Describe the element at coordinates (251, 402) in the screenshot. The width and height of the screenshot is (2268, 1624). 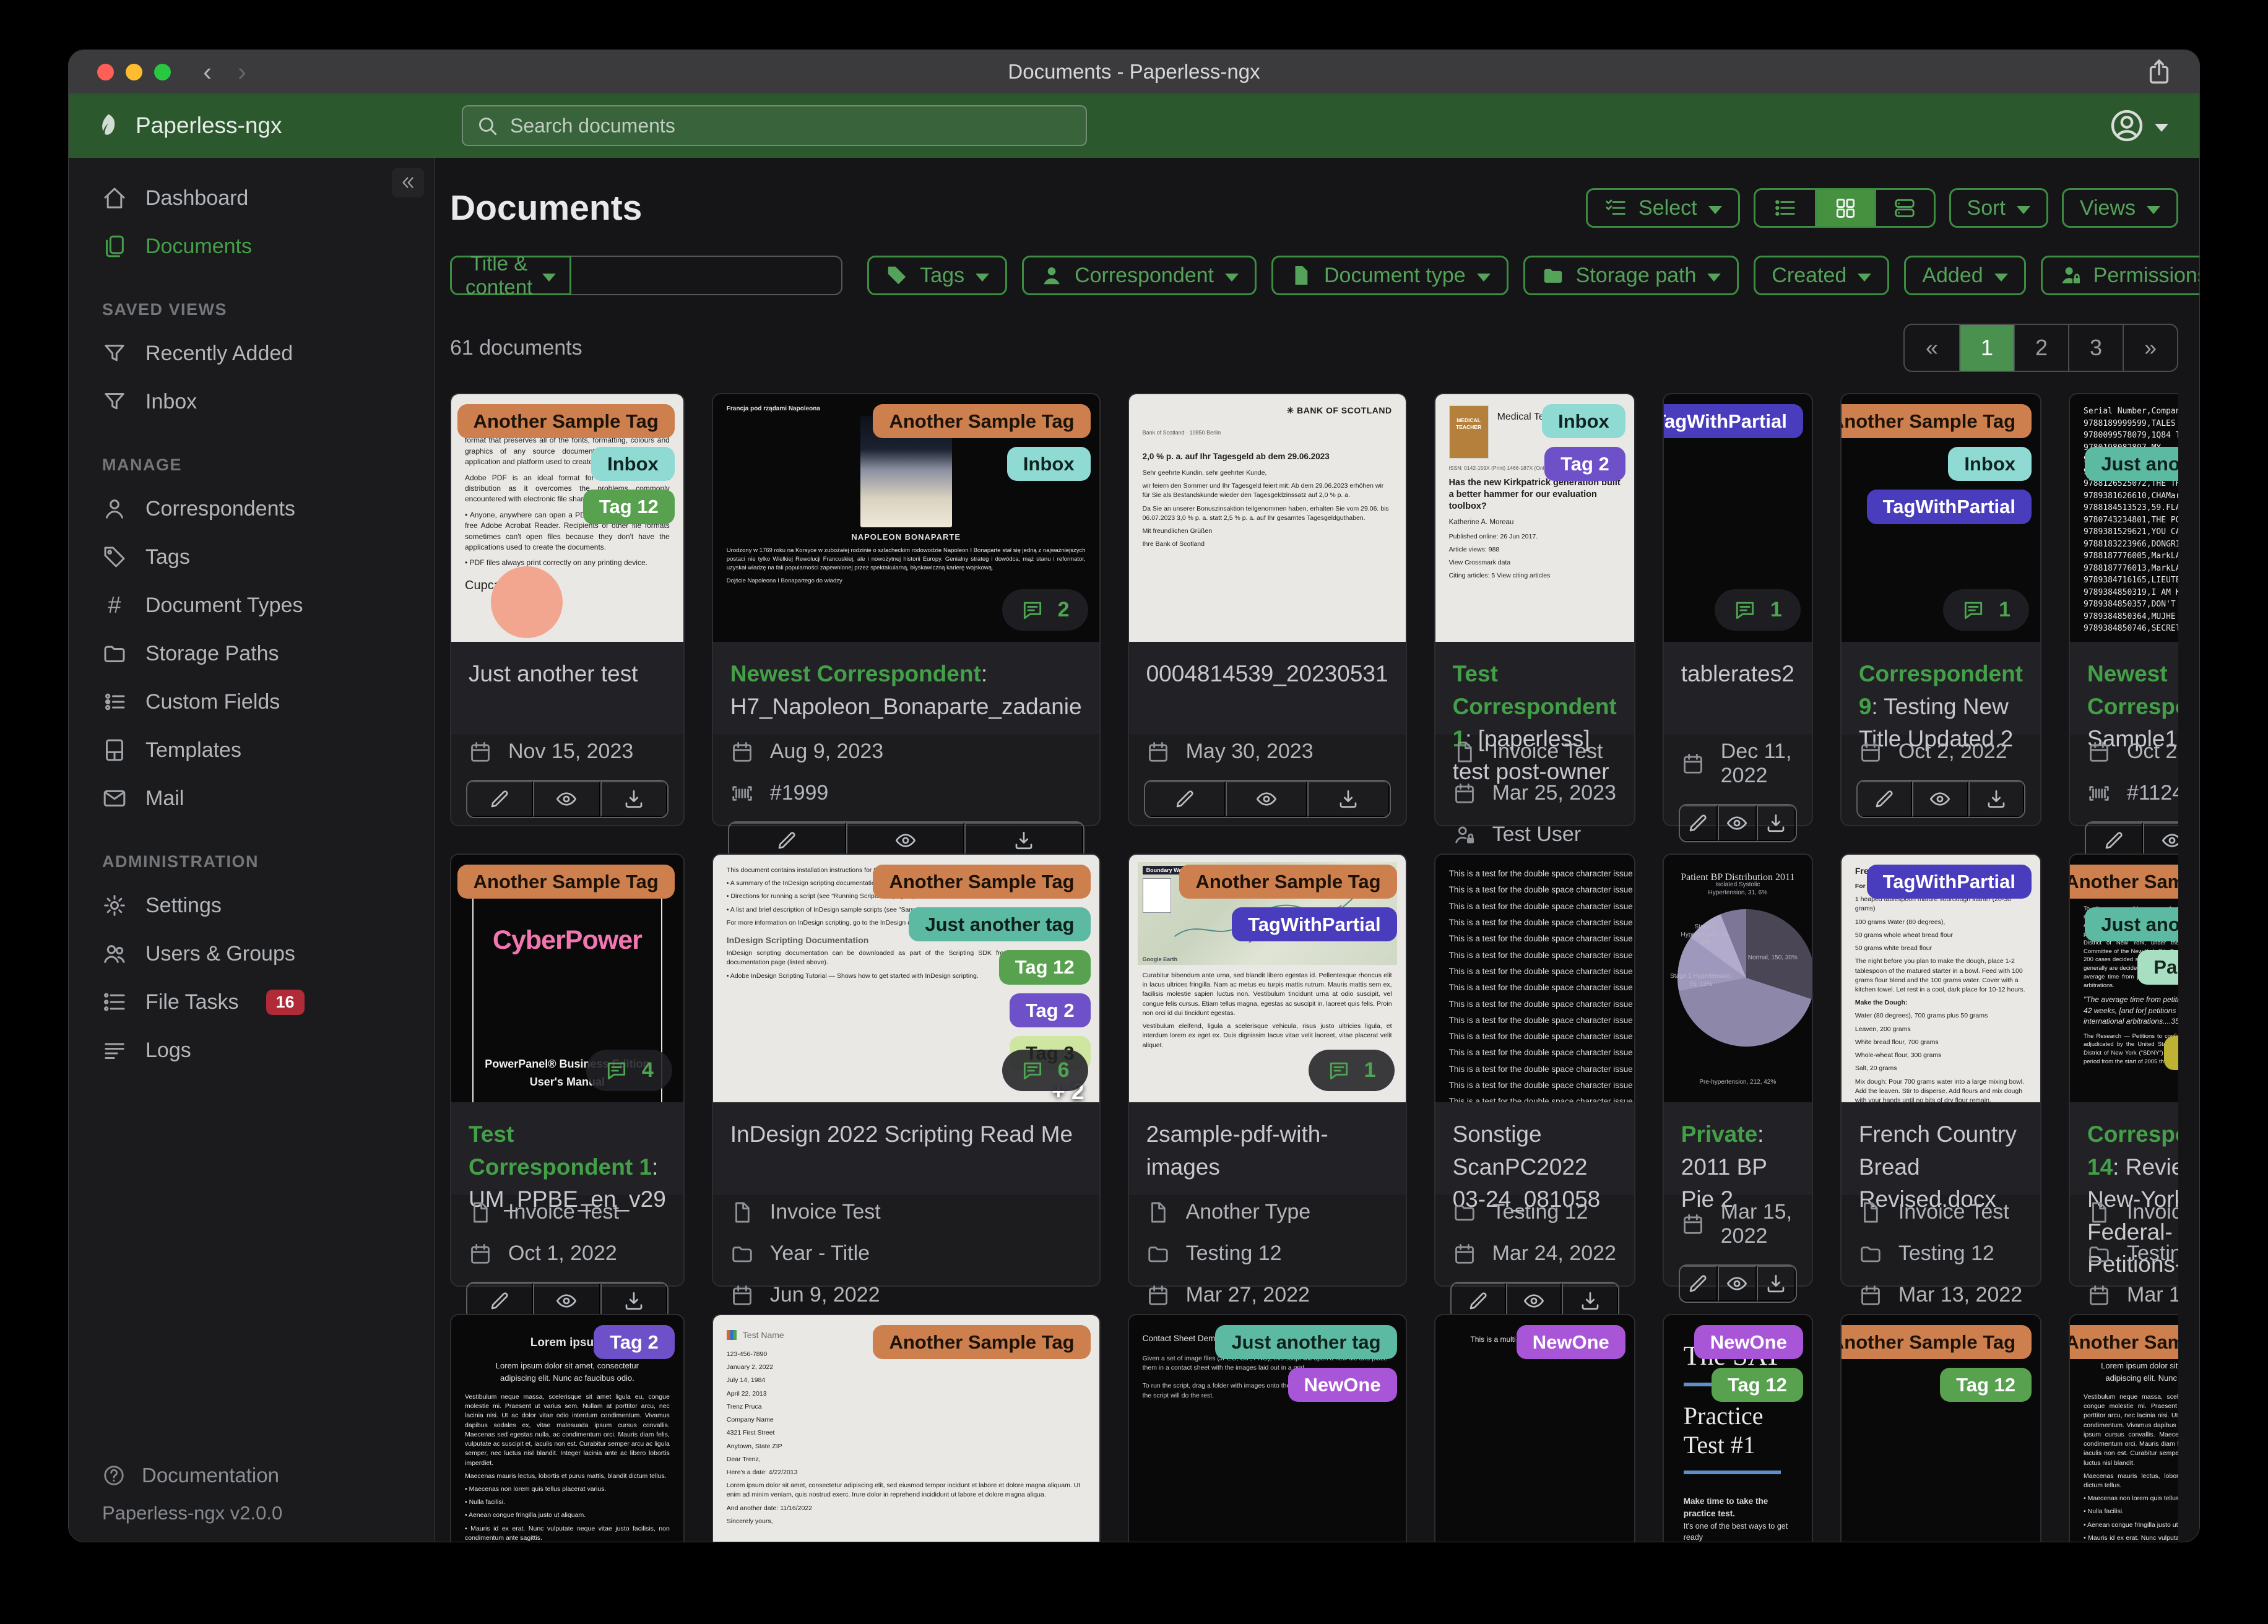
I see `sidebar-item-inbox: Inbox` at that location.